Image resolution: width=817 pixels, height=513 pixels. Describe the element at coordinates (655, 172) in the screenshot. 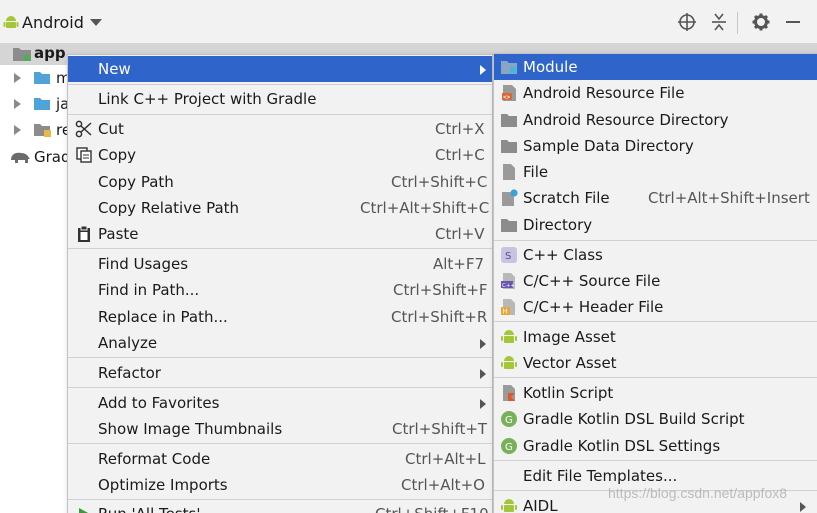

I see `menu-item-file: File` at that location.